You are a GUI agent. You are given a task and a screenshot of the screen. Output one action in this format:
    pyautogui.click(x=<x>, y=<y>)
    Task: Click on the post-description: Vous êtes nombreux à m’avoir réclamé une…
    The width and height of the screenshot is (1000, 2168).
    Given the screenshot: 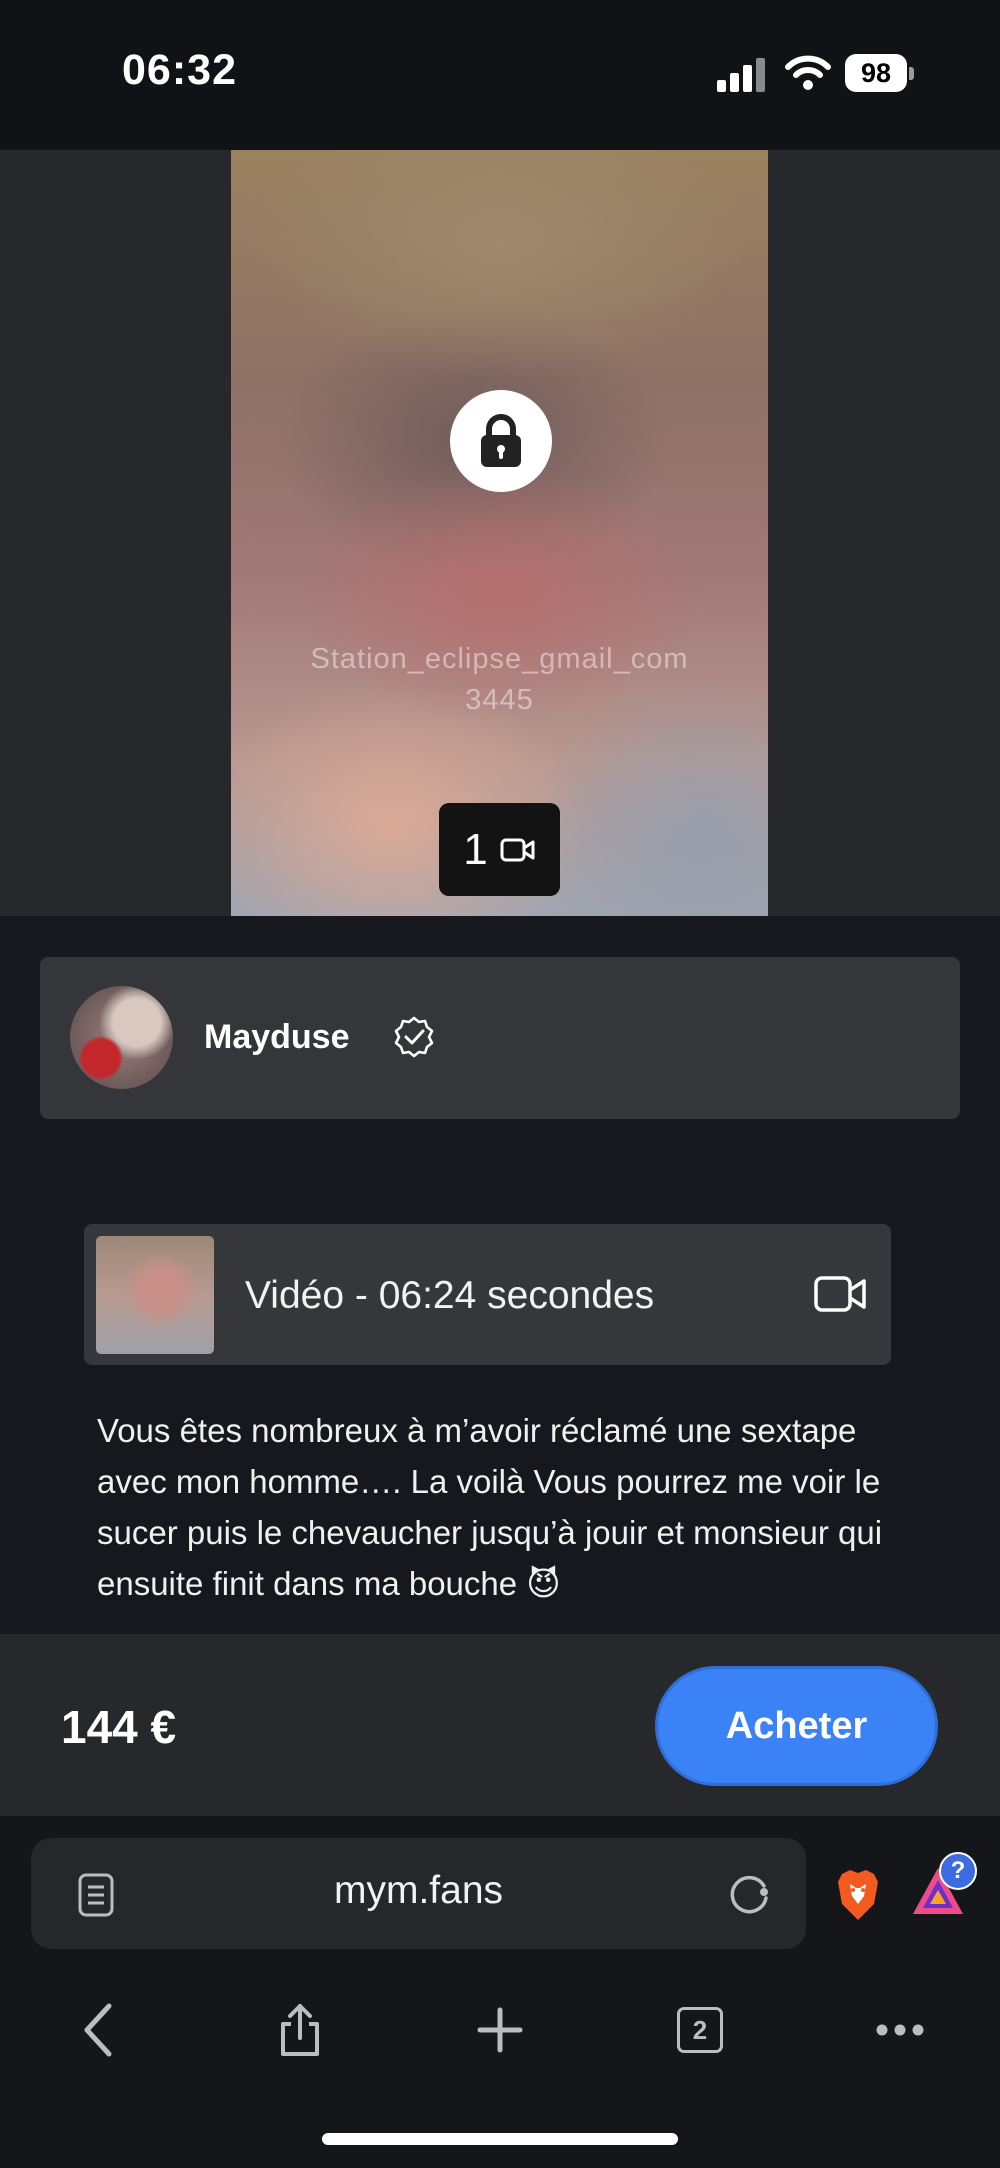 What is the action you would take?
    pyautogui.click(x=490, y=1507)
    